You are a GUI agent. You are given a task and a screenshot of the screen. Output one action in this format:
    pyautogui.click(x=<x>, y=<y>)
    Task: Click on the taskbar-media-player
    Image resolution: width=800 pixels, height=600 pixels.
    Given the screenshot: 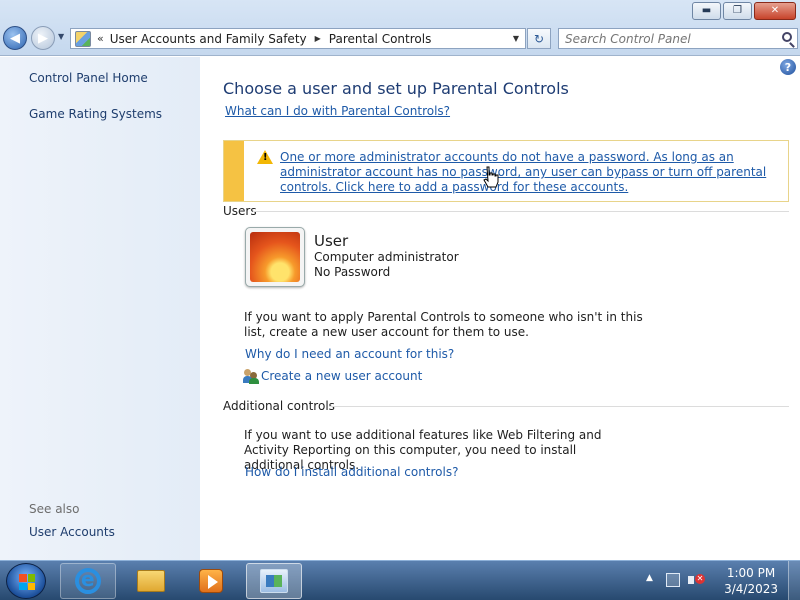 What is the action you would take?
    pyautogui.click(x=211, y=581)
    